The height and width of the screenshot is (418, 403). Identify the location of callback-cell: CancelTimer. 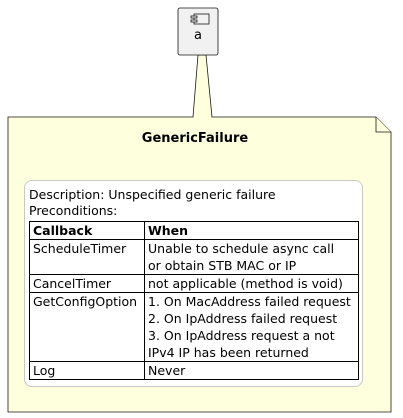
(87, 283).